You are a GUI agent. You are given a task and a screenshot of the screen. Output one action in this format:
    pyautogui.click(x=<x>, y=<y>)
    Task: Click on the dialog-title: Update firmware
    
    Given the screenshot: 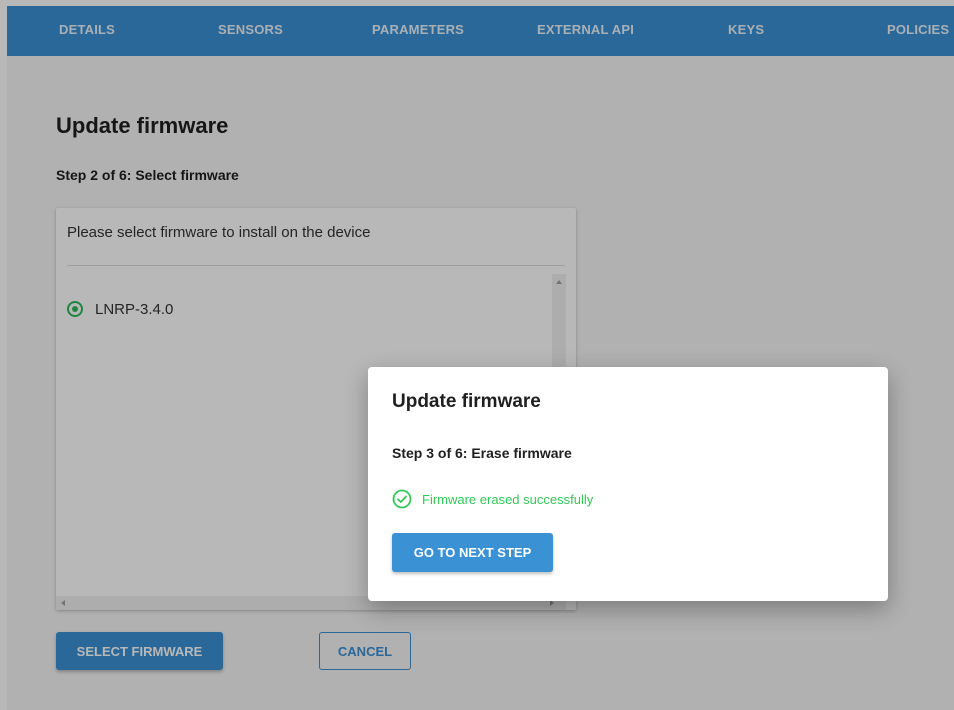 What is the action you would take?
    pyautogui.click(x=466, y=401)
    